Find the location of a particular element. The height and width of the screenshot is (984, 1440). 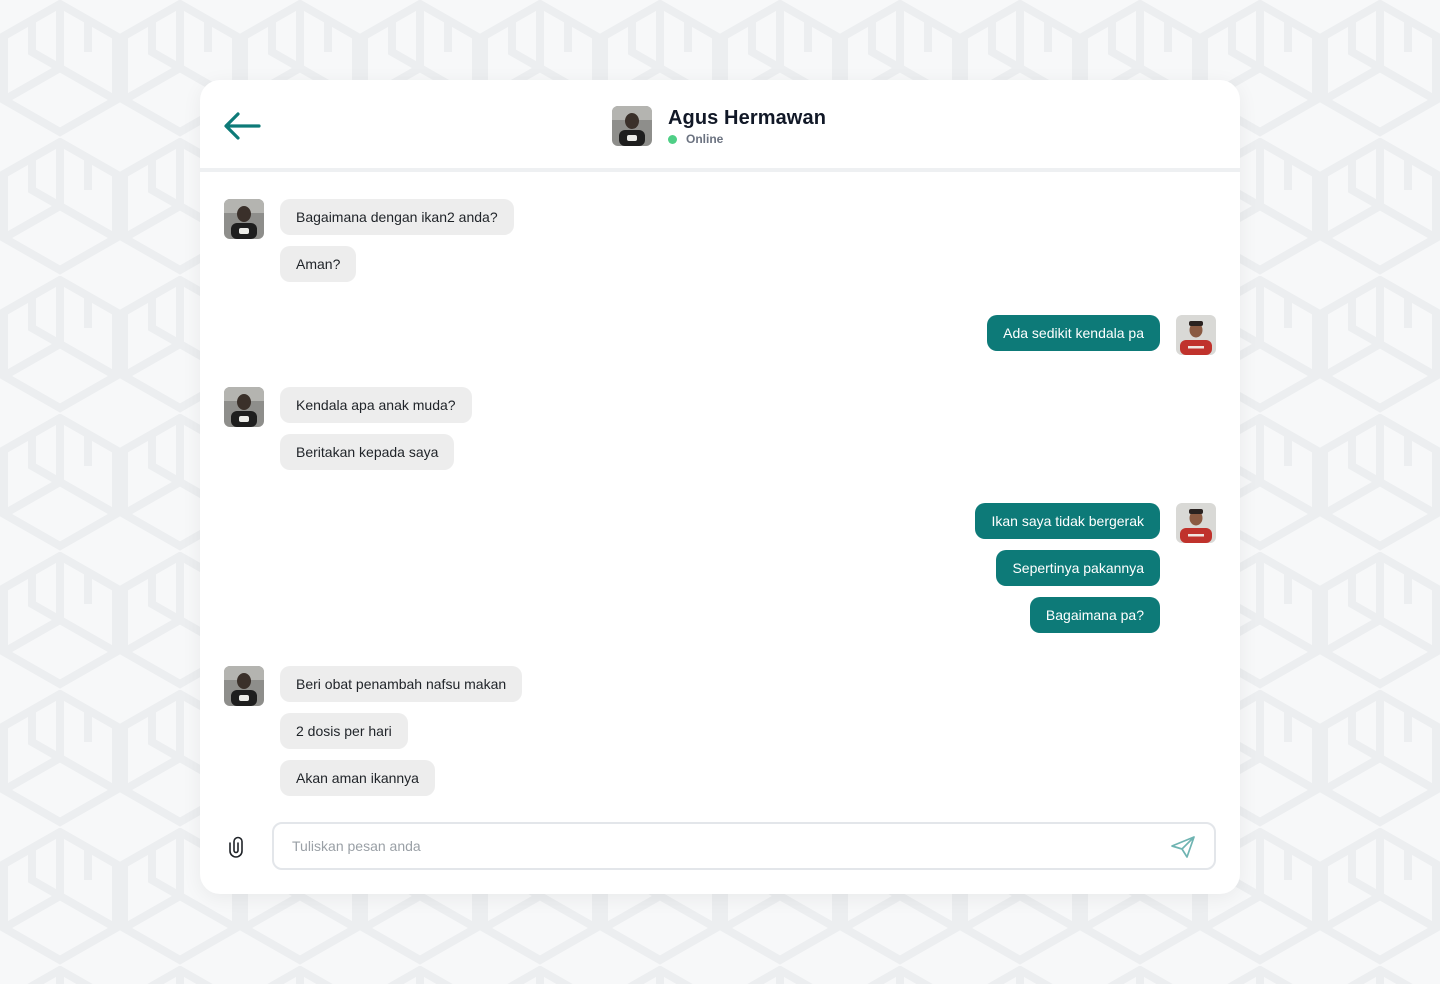

message-group-outgoing: Ada sedikit kendala pa is located at coordinates (1101, 335).